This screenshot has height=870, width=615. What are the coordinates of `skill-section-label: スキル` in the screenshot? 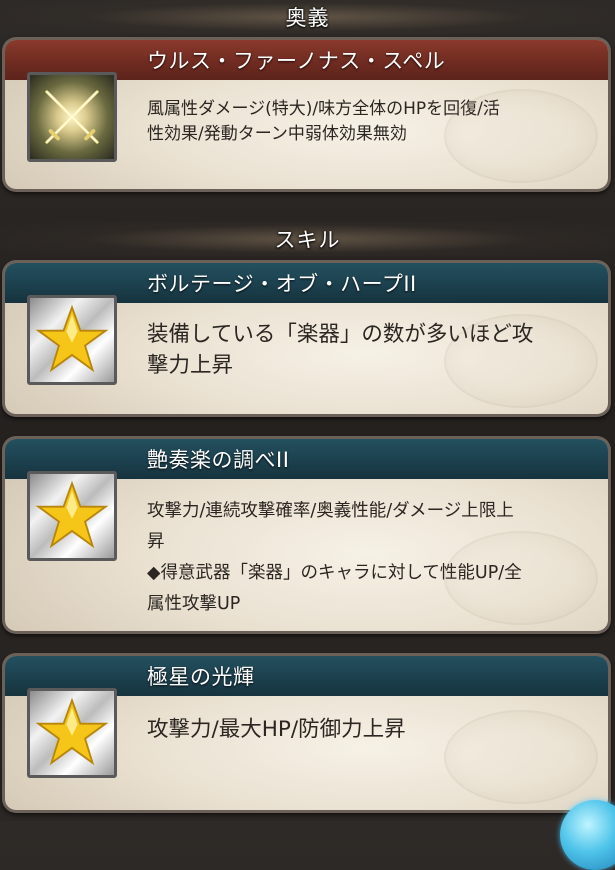 It's located at (307, 240).